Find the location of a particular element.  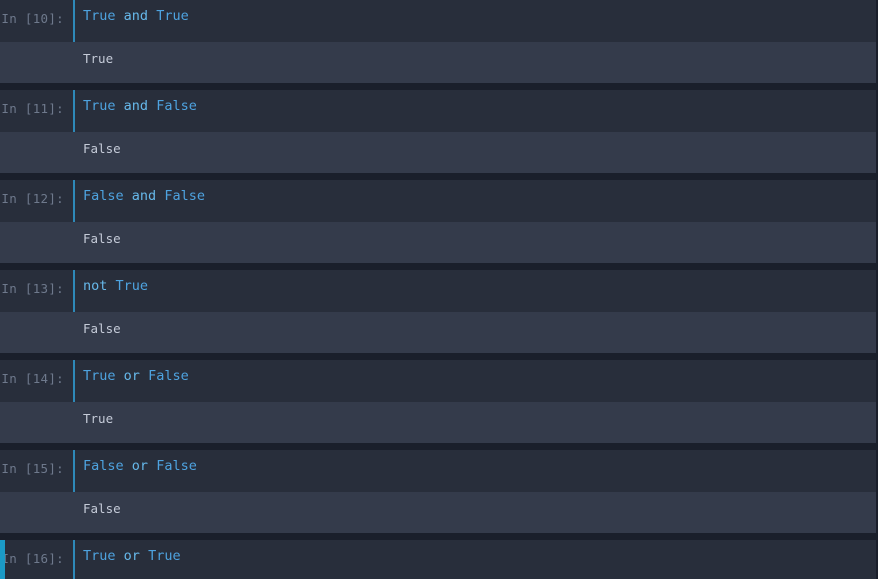

code-token-op: not is located at coordinates (95, 286).